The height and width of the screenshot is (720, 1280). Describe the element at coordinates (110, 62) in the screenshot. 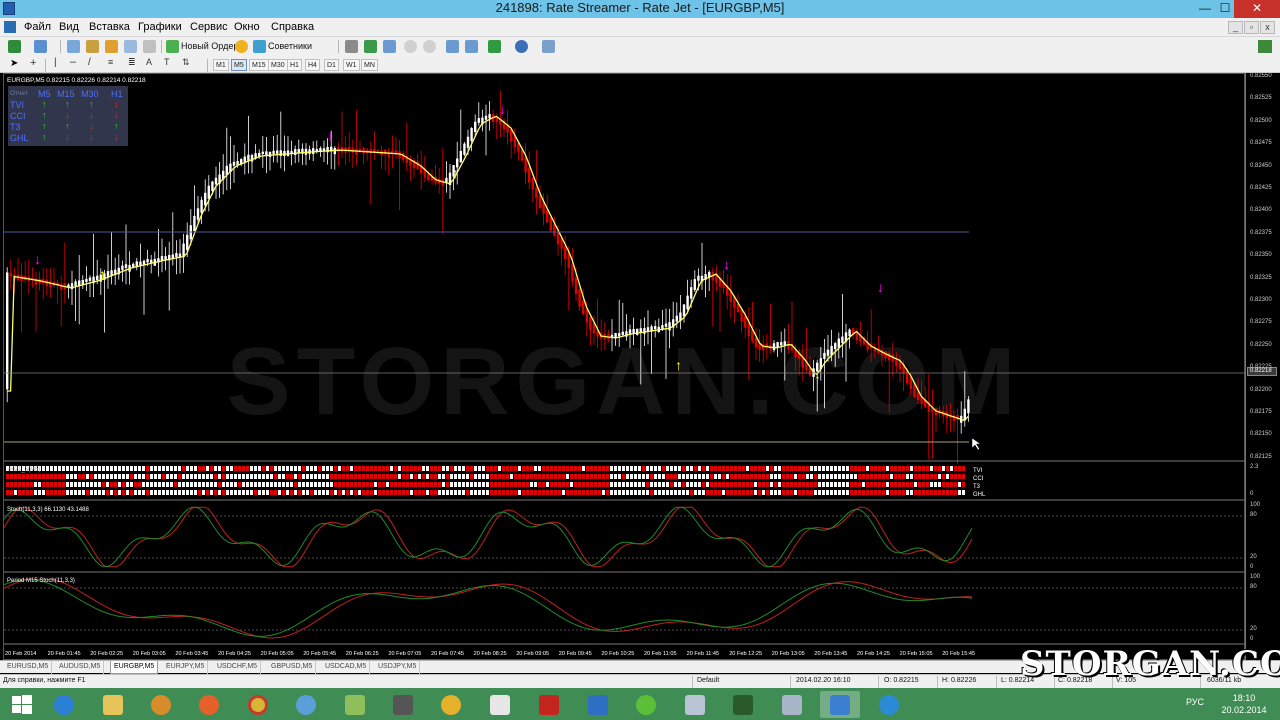

I see `channel-icon: ≡` at that location.